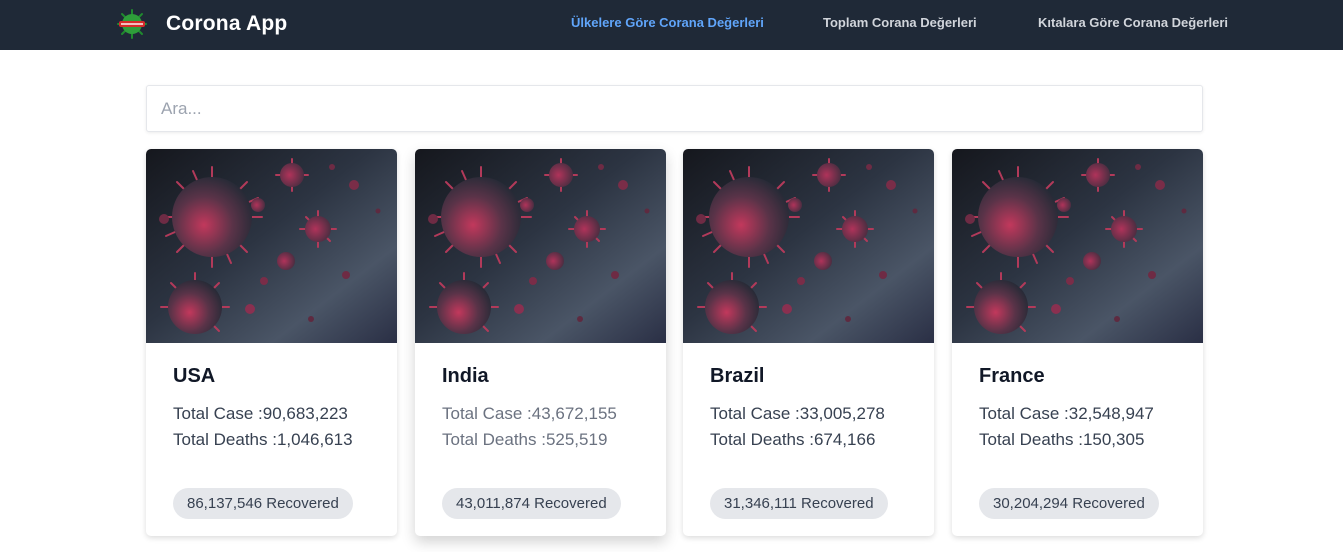 The image size is (1343, 552). I want to click on recovered-badge: 30,204,294 Recovered, so click(1069, 503).